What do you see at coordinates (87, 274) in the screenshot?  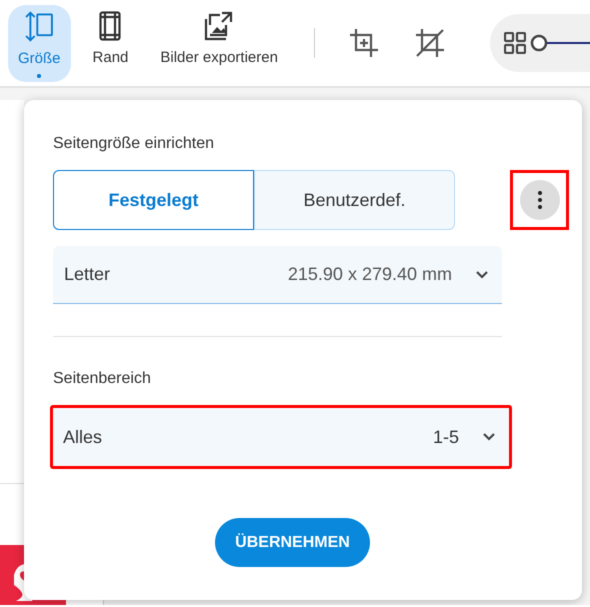 I see `paper-name: Letter` at bounding box center [87, 274].